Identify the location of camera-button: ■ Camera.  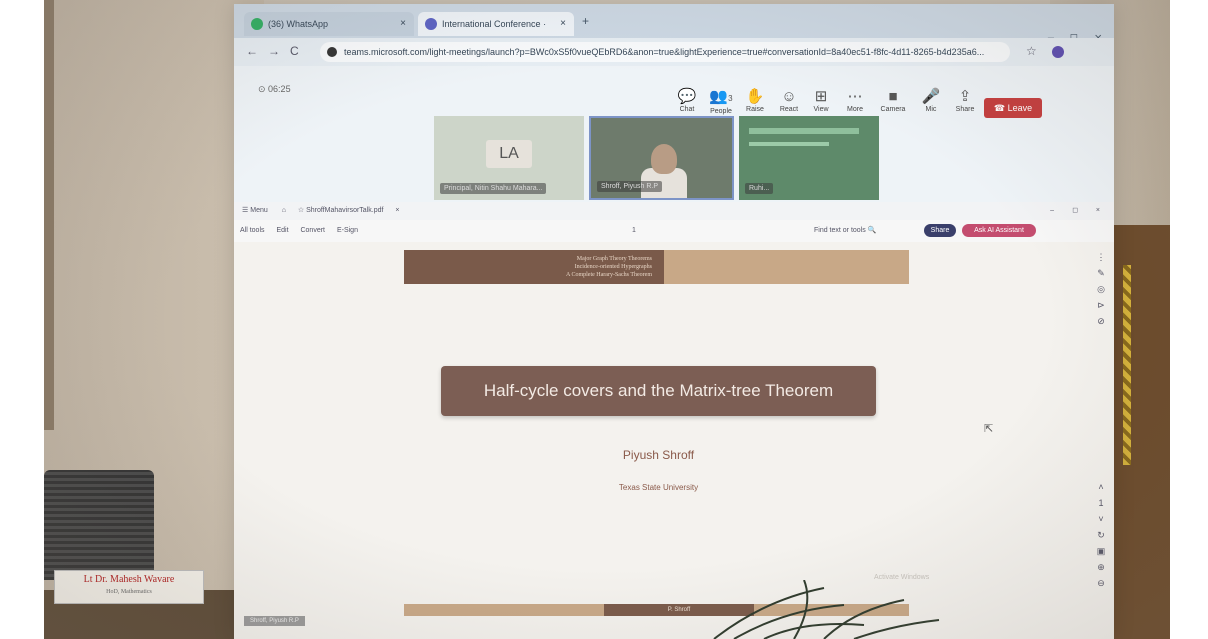
(893, 100).